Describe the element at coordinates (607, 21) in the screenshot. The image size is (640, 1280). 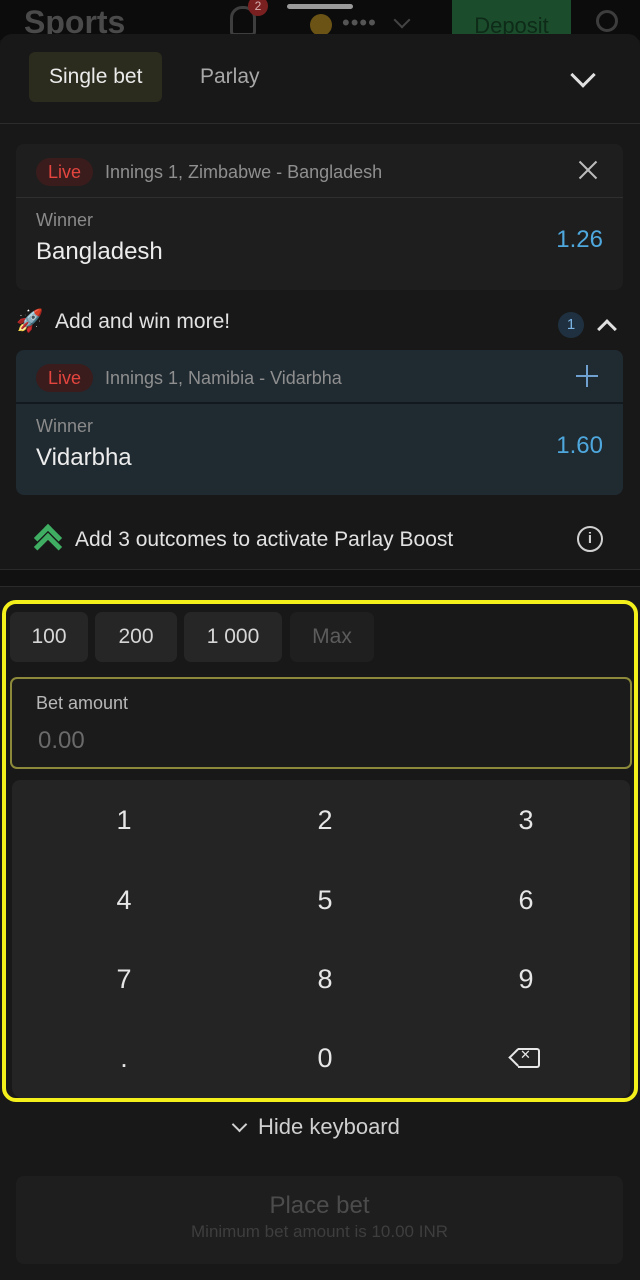
I see `search-icon` at that location.